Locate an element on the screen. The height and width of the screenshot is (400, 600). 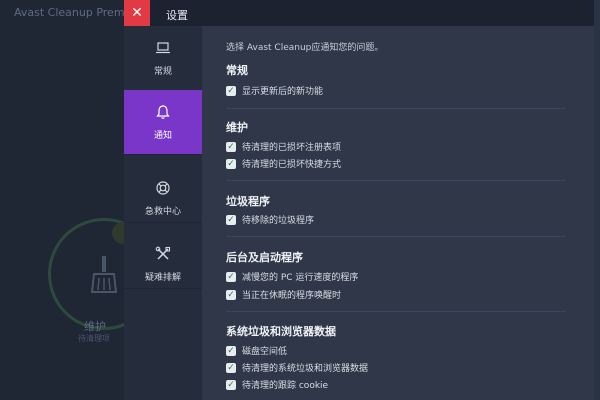
settings-header: ✕ 设置 is located at coordinates (359, 13).